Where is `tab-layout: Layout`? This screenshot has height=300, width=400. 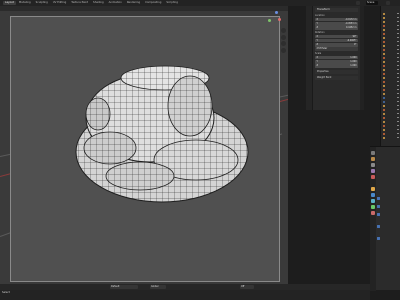
tab-layout: Layout is located at coordinates (9, 3).